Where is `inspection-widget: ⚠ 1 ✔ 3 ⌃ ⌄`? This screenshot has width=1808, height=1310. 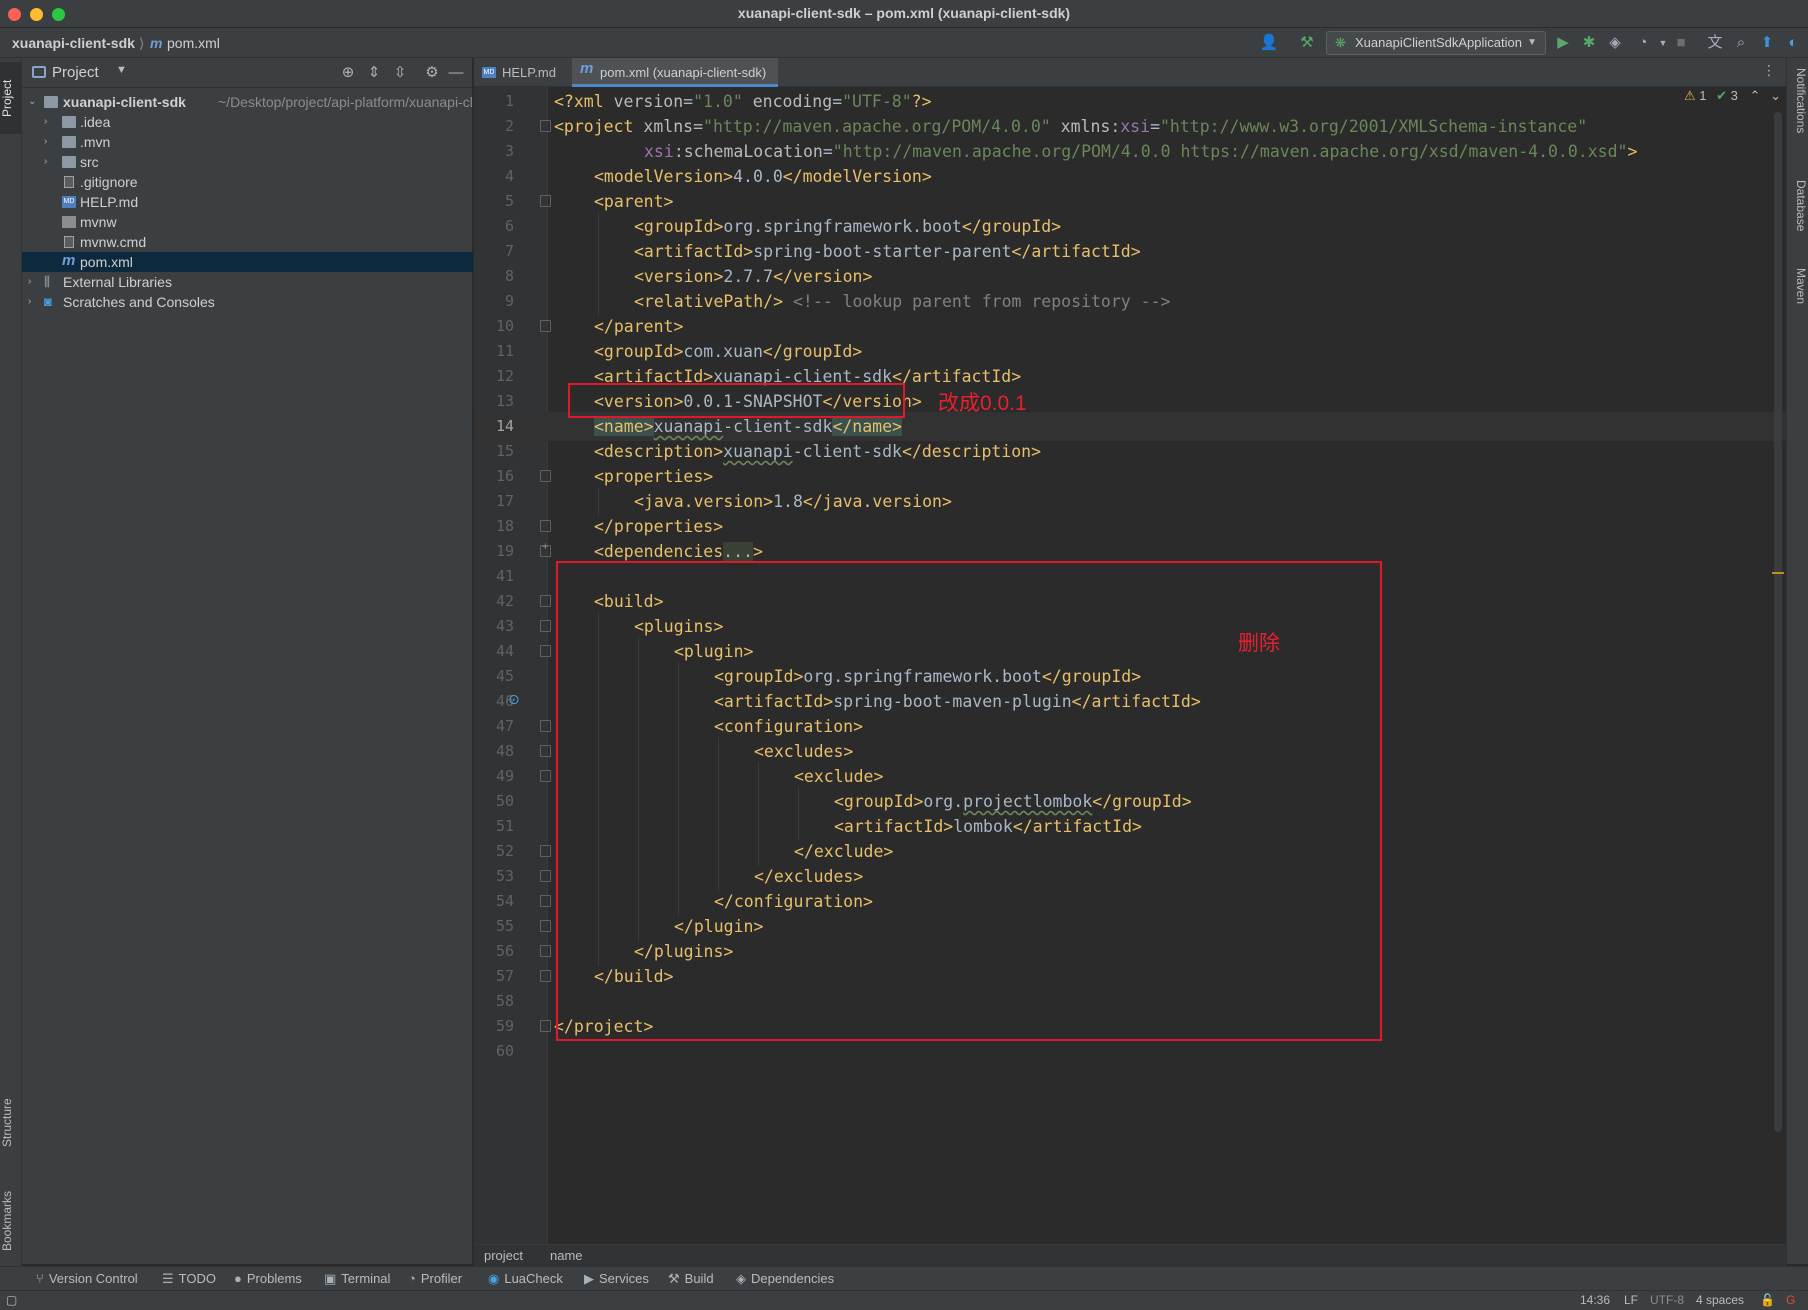 inspection-widget: ⚠ 1 ✔ 3 ⌃ ⌄ is located at coordinates (1732, 96).